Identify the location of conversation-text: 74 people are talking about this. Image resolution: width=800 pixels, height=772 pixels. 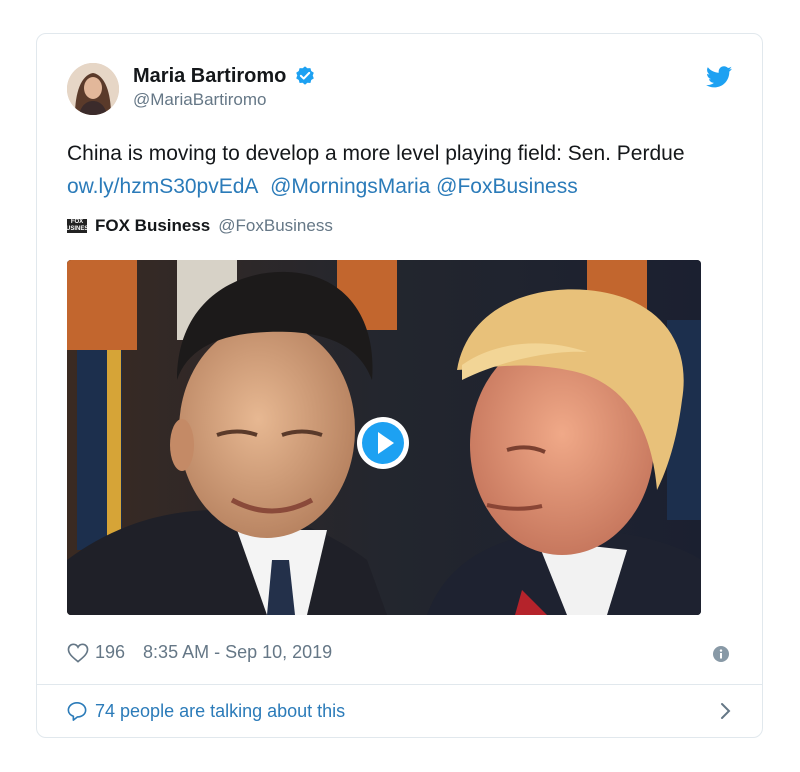
(220, 711).